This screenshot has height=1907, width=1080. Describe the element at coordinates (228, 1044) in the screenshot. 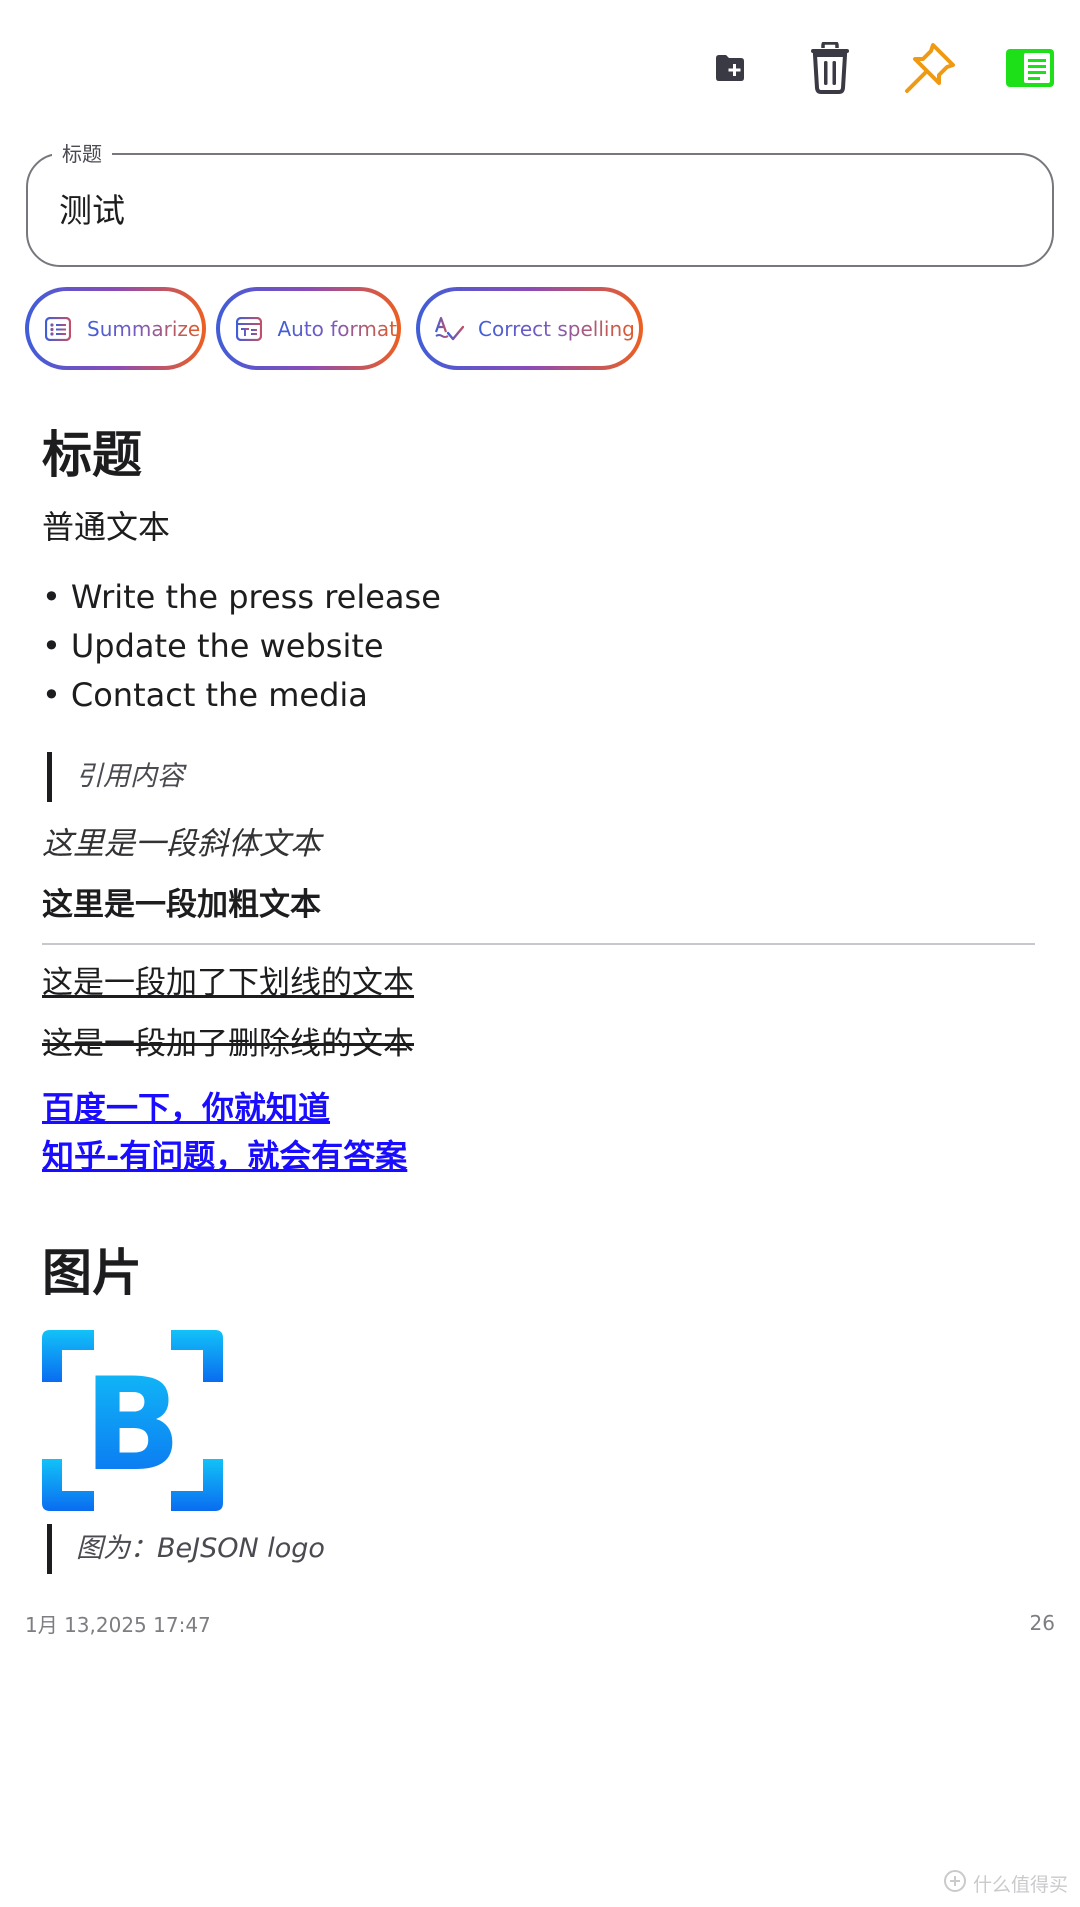

I see `strikethrough-text: 这是一段加了删除线的文本` at that location.